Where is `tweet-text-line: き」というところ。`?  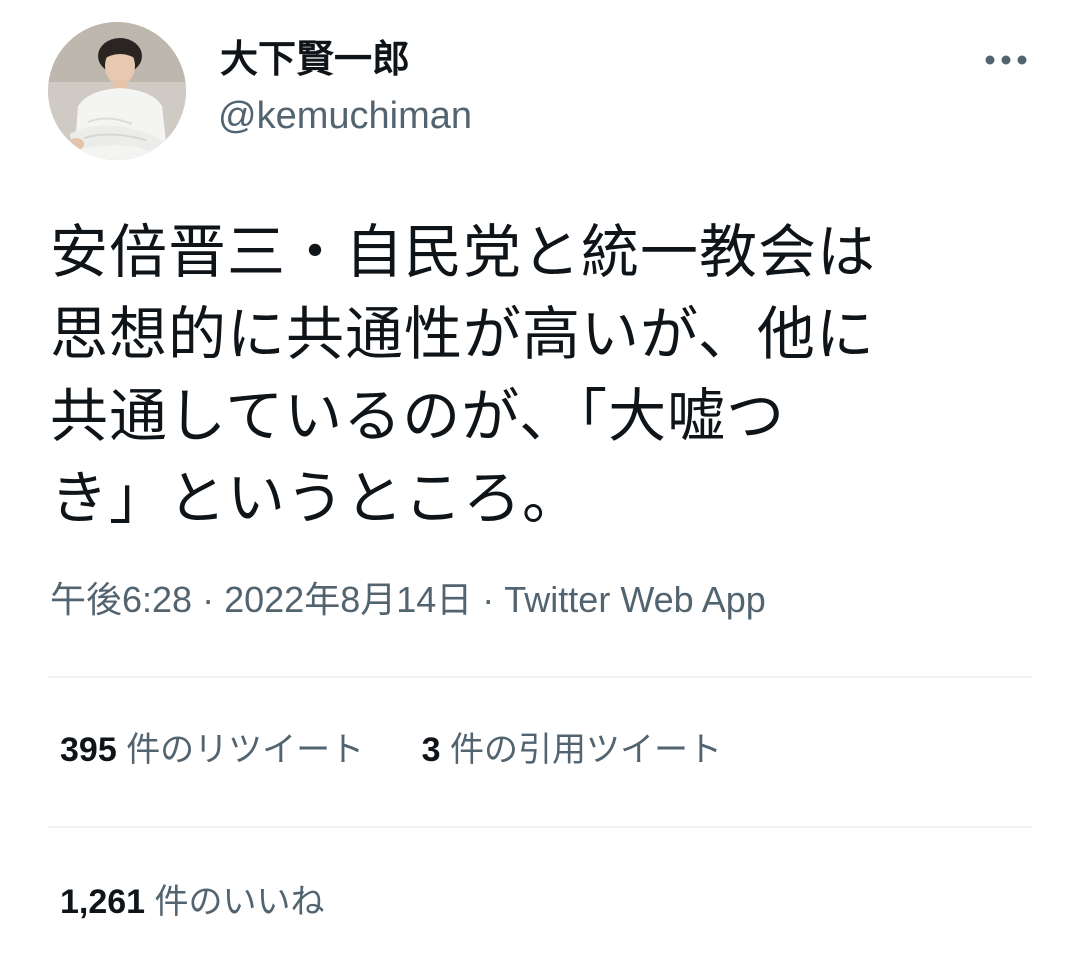
tweet-text-line: き」というところ。 is located at coordinates (316, 498).